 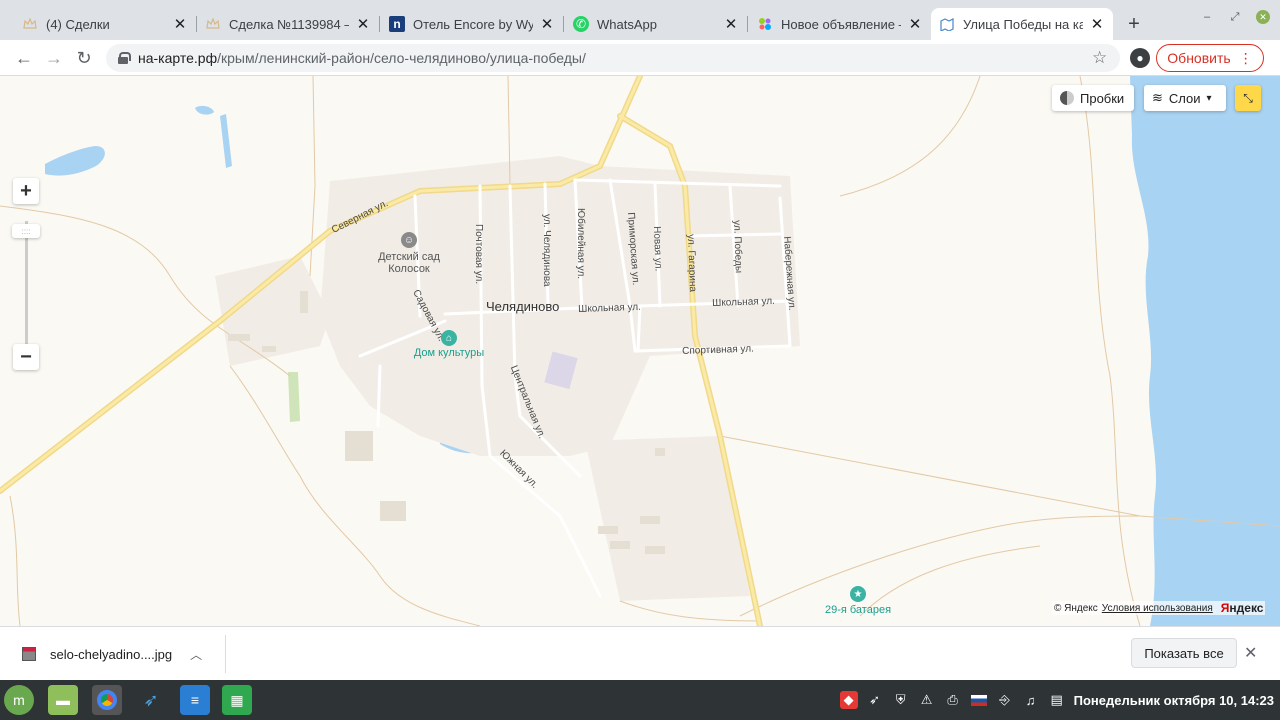 What do you see at coordinates (478, 254) in the screenshot?
I see `street-label: Почтовая ул.` at bounding box center [478, 254].